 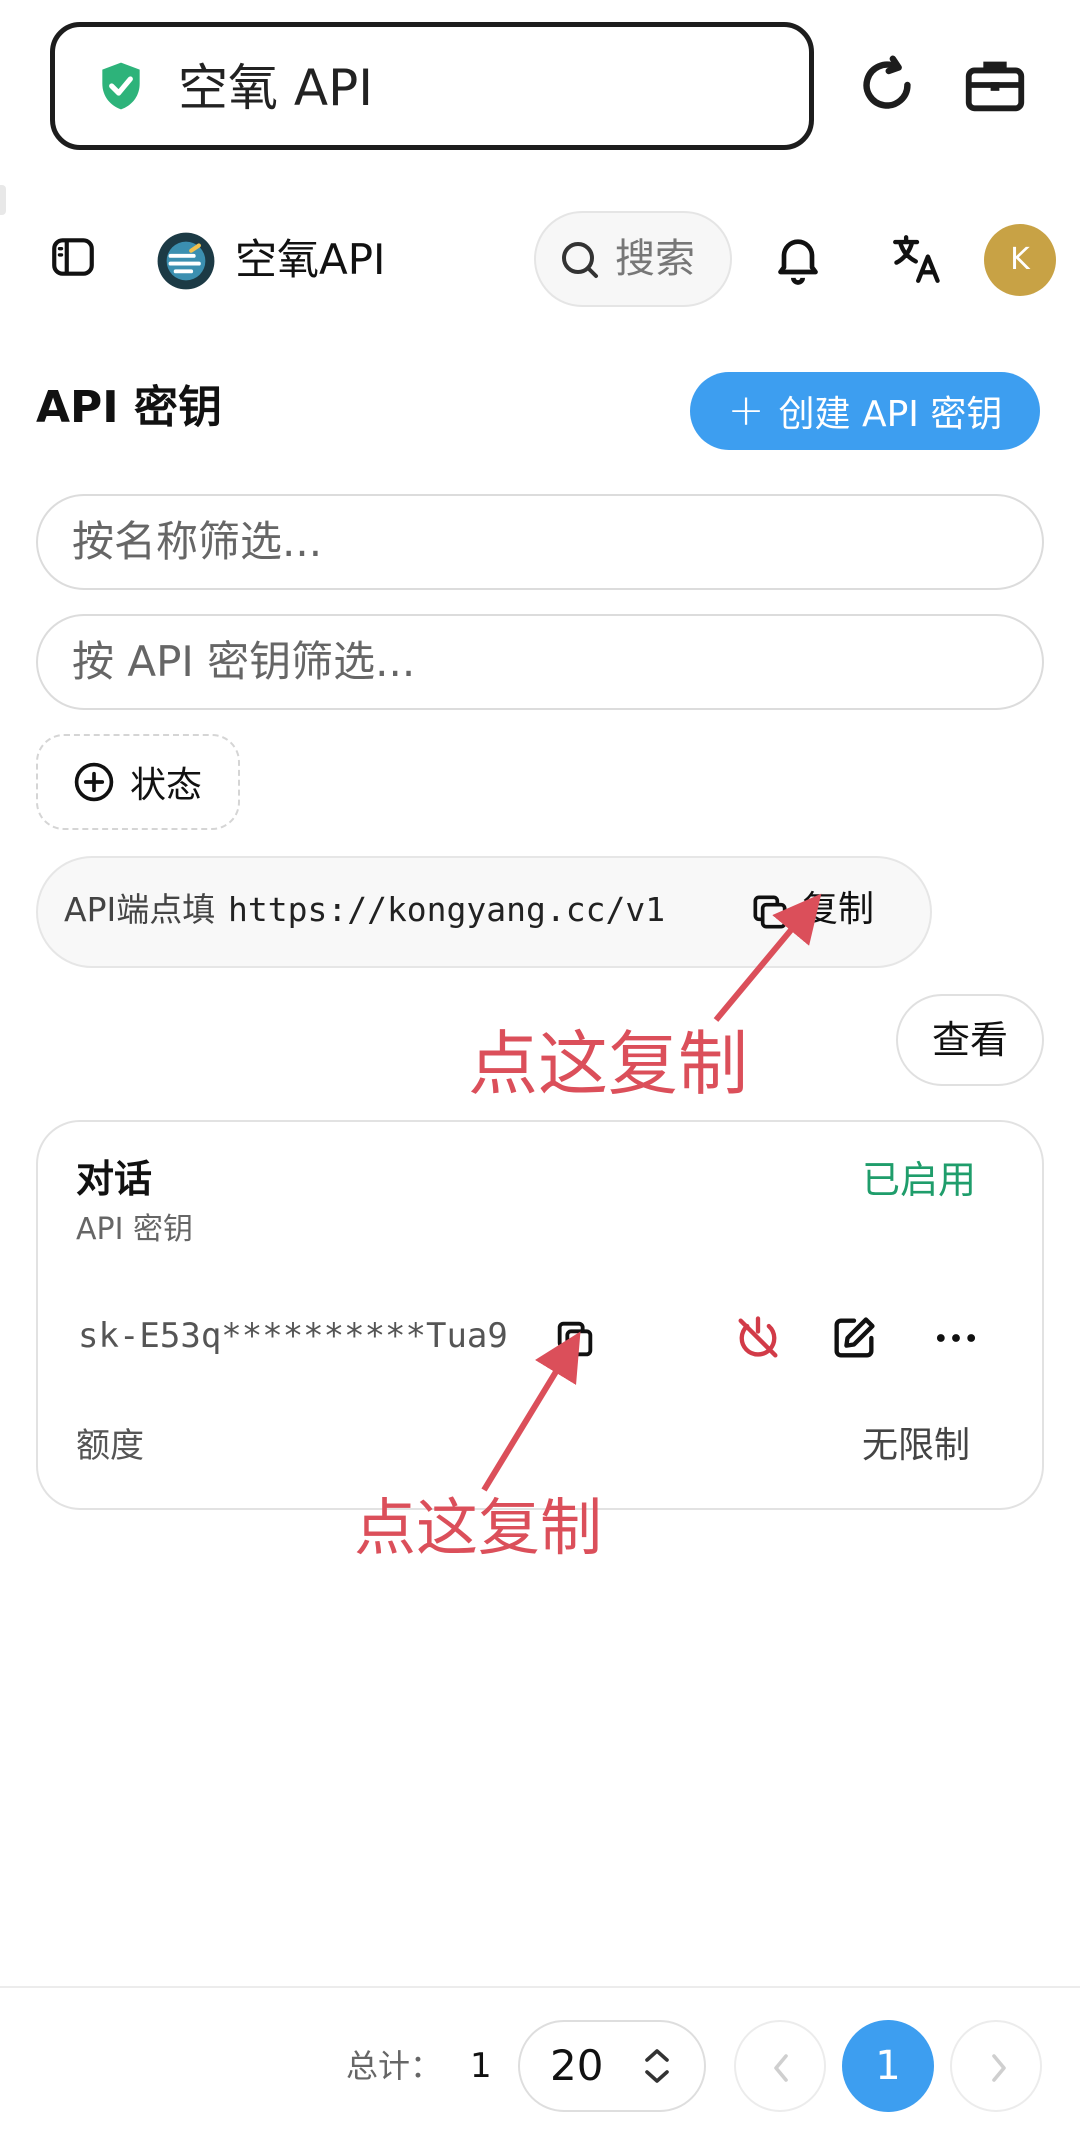 I want to click on total-label: 总计：, so click(x=394, y=2066).